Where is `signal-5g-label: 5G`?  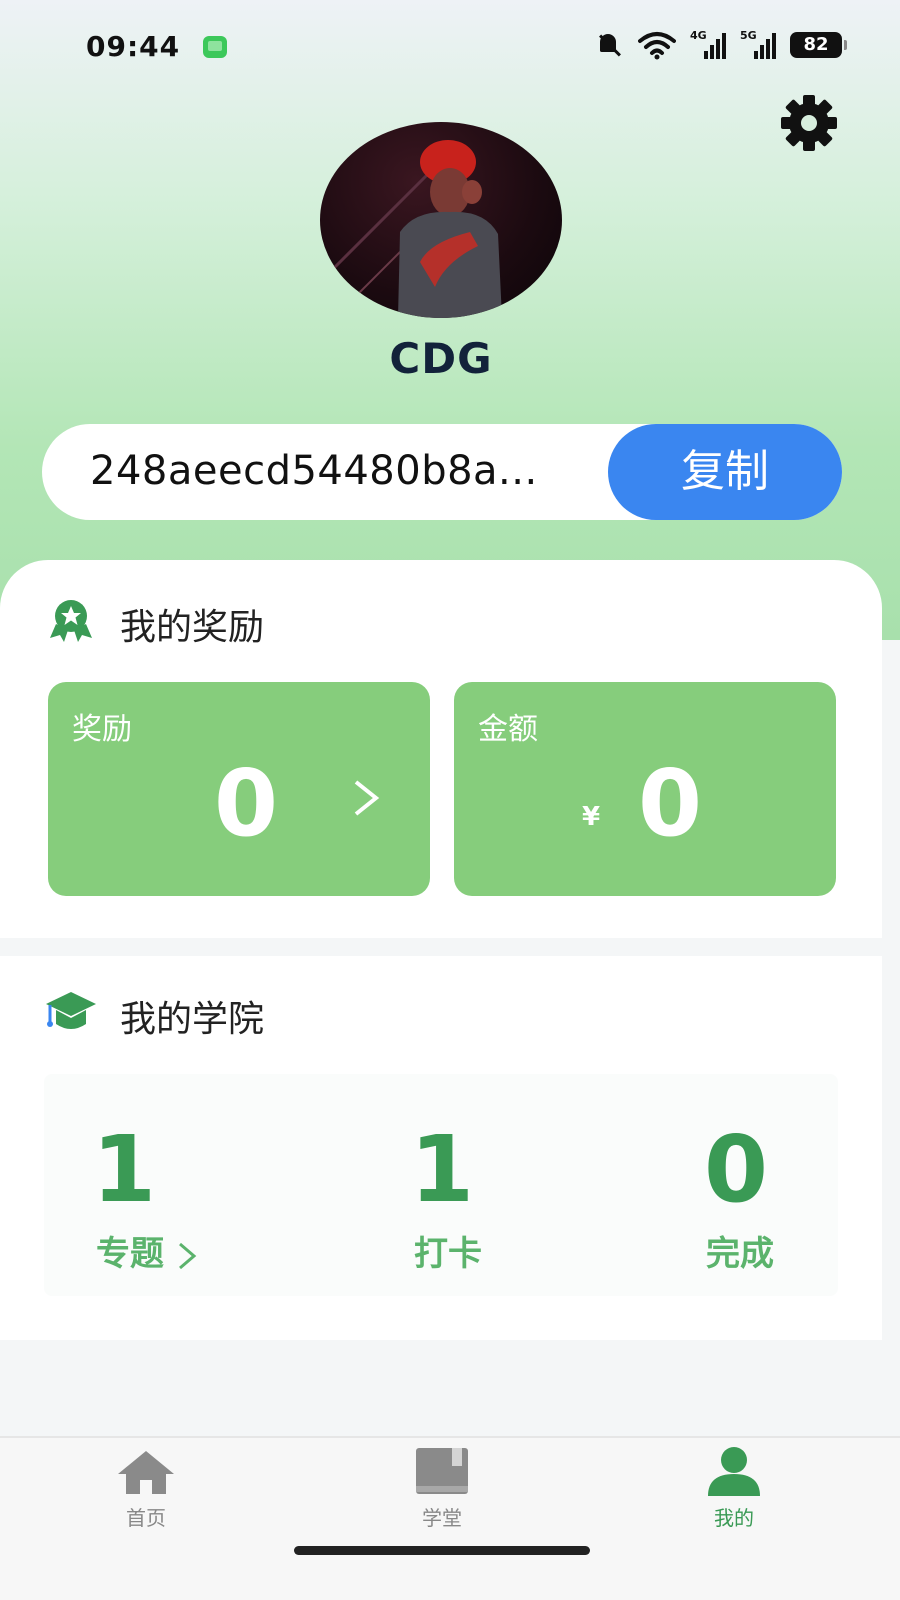 signal-5g-label: 5G is located at coordinates (748, 35).